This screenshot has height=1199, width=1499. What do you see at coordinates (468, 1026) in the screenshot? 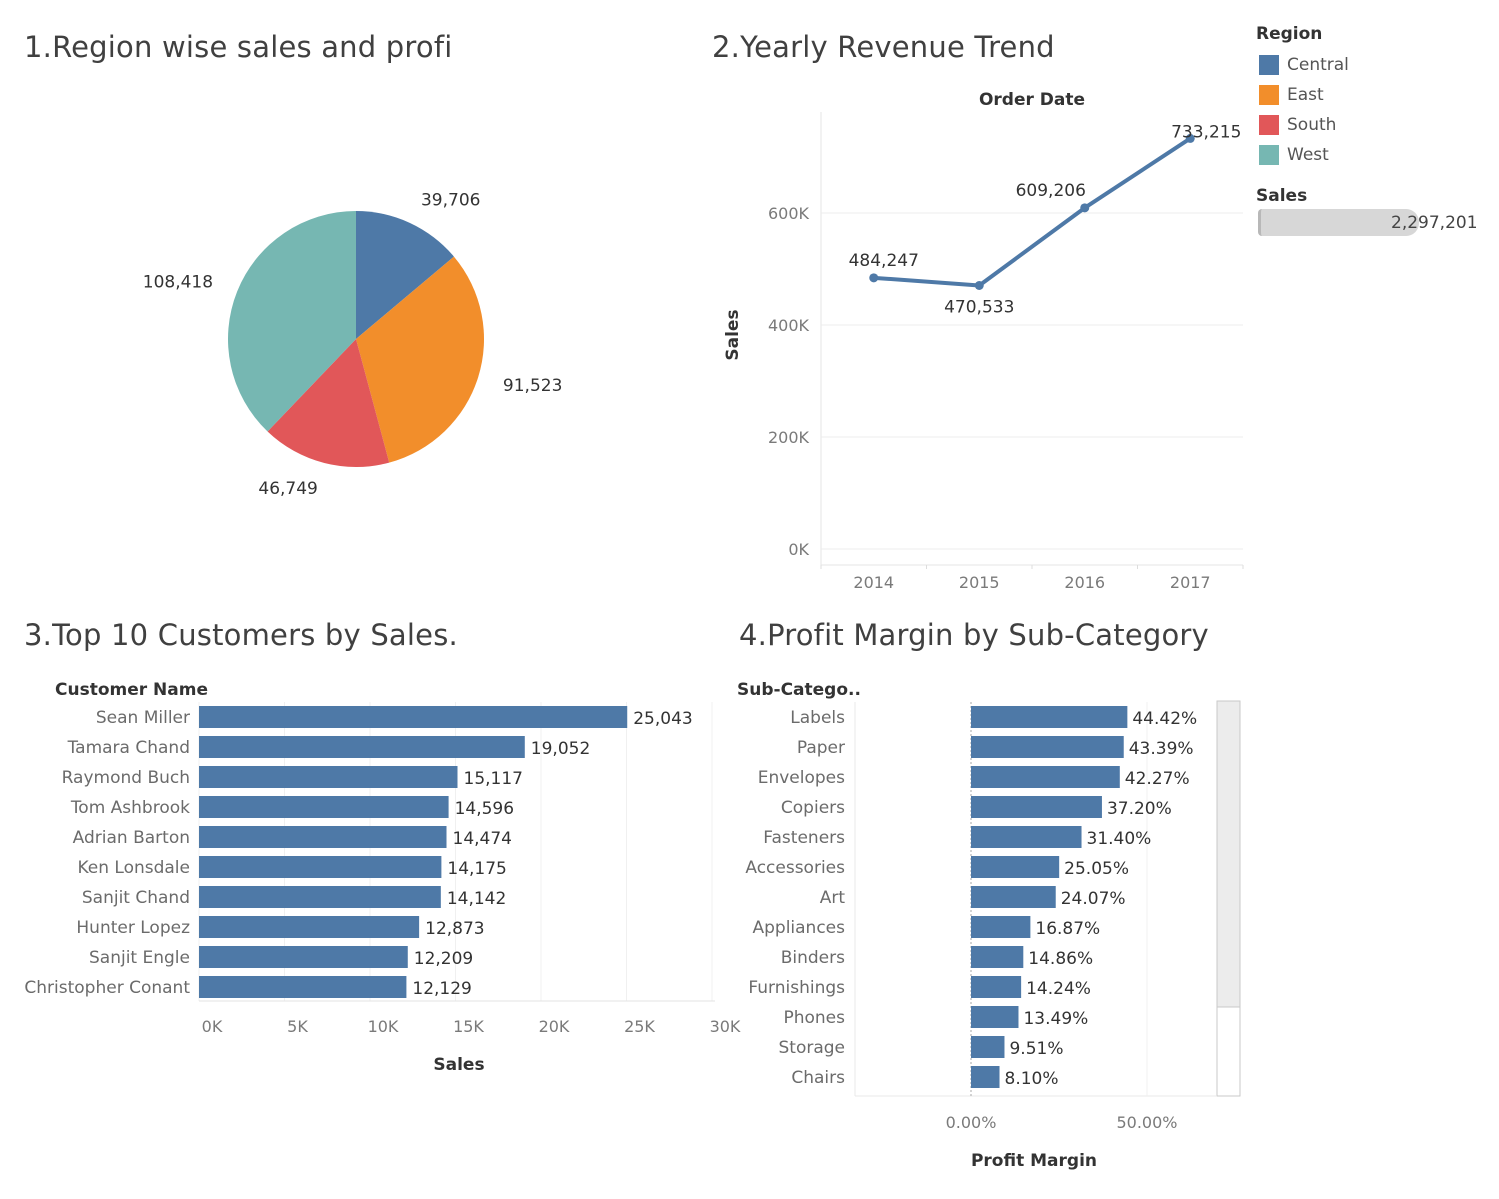
I see `x-tick-label: 15K` at bounding box center [468, 1026].